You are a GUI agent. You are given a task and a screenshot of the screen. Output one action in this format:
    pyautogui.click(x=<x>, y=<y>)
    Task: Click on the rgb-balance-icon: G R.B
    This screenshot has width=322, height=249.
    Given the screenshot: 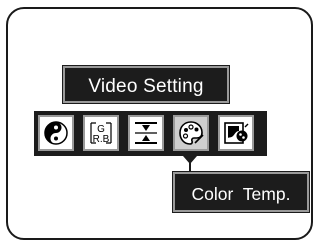 What is the action you would take?
    pyautogui.click(x=101, y=133)
    